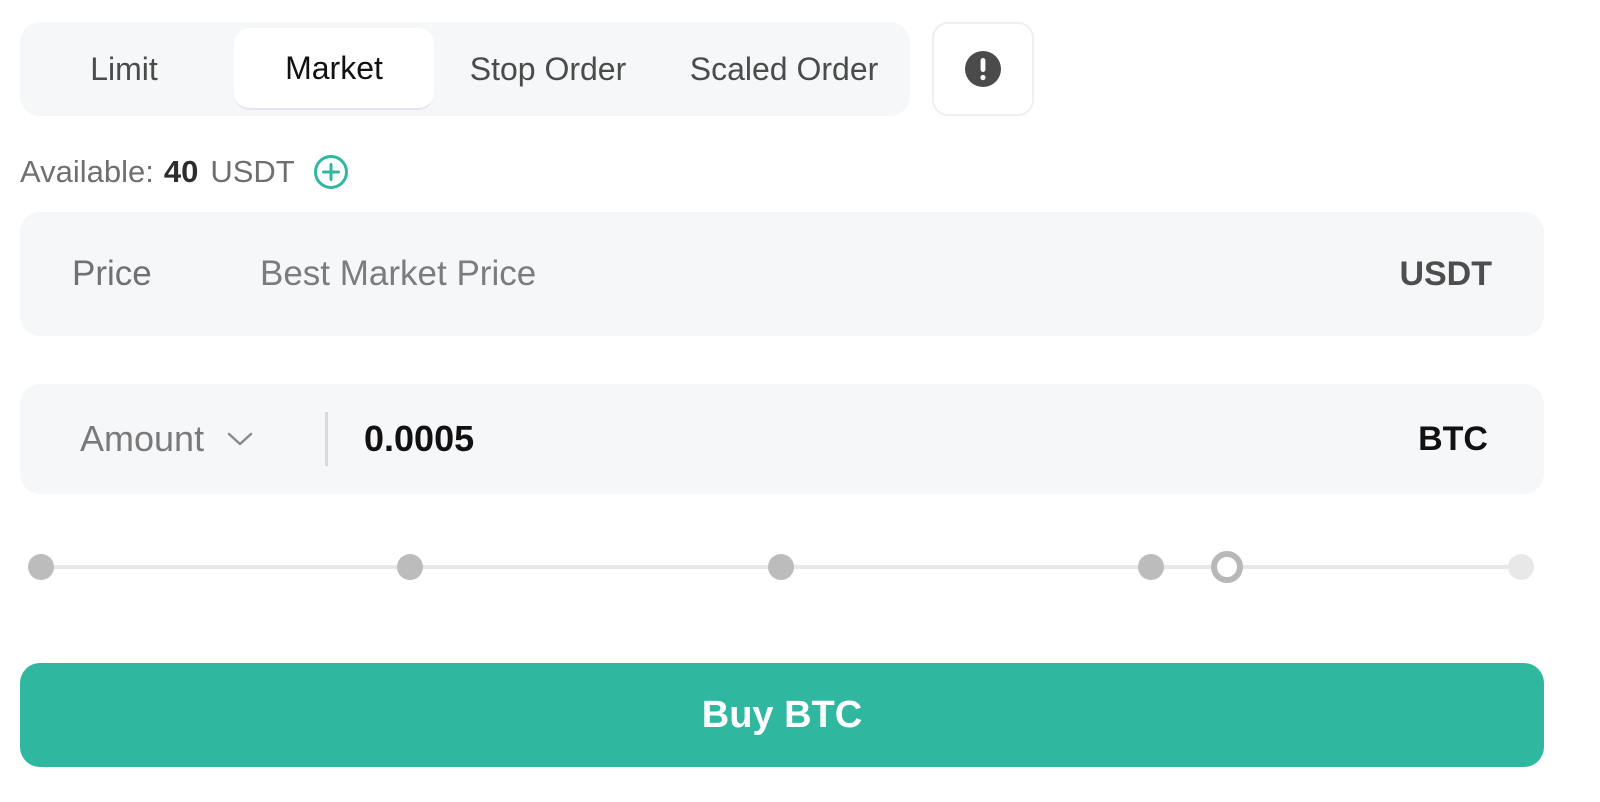 This screenshot has height=802, width=1600. What do you see at coordinates (181, 171) in the screenshot?
I see `available-value: 40` at bounding box center [181, 171].